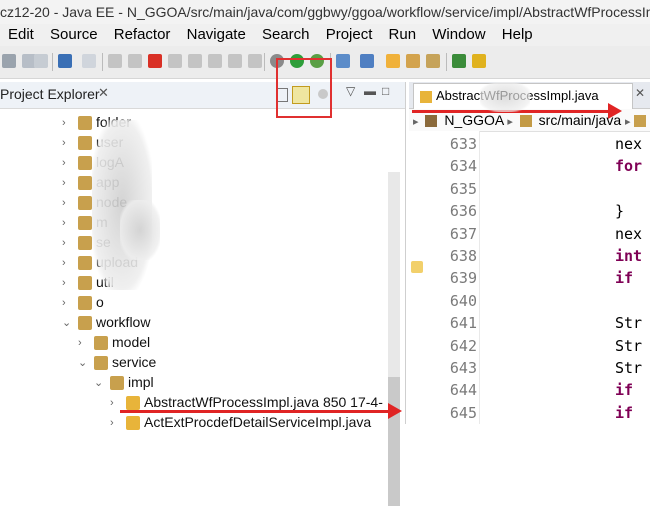 The width and height of the screenshot is (650, 506). I want to click on terminate-icon, so click(155, 61).